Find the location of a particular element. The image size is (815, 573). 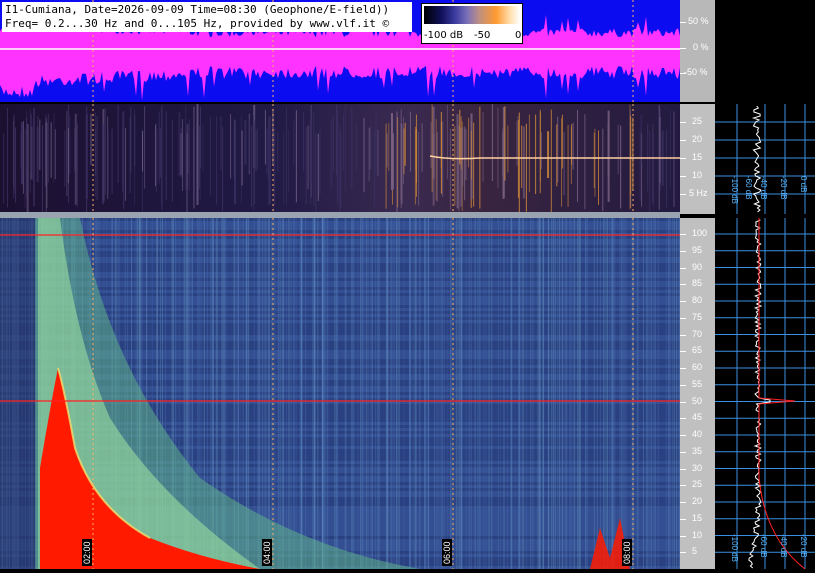

main-tick-label: 10 is located at coordinates (697, 534).